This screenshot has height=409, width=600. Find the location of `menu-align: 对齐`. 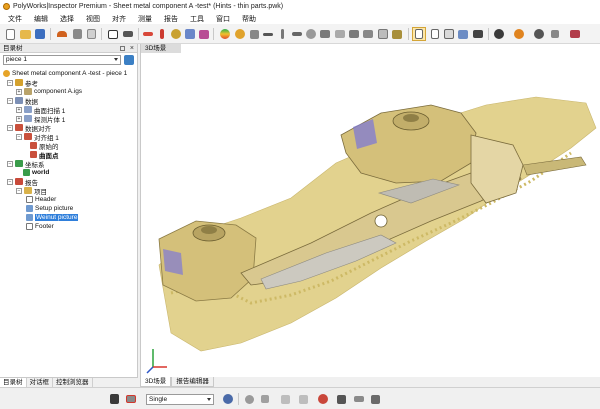

menu-align: 对齐 is located at coordinates (119, 19).